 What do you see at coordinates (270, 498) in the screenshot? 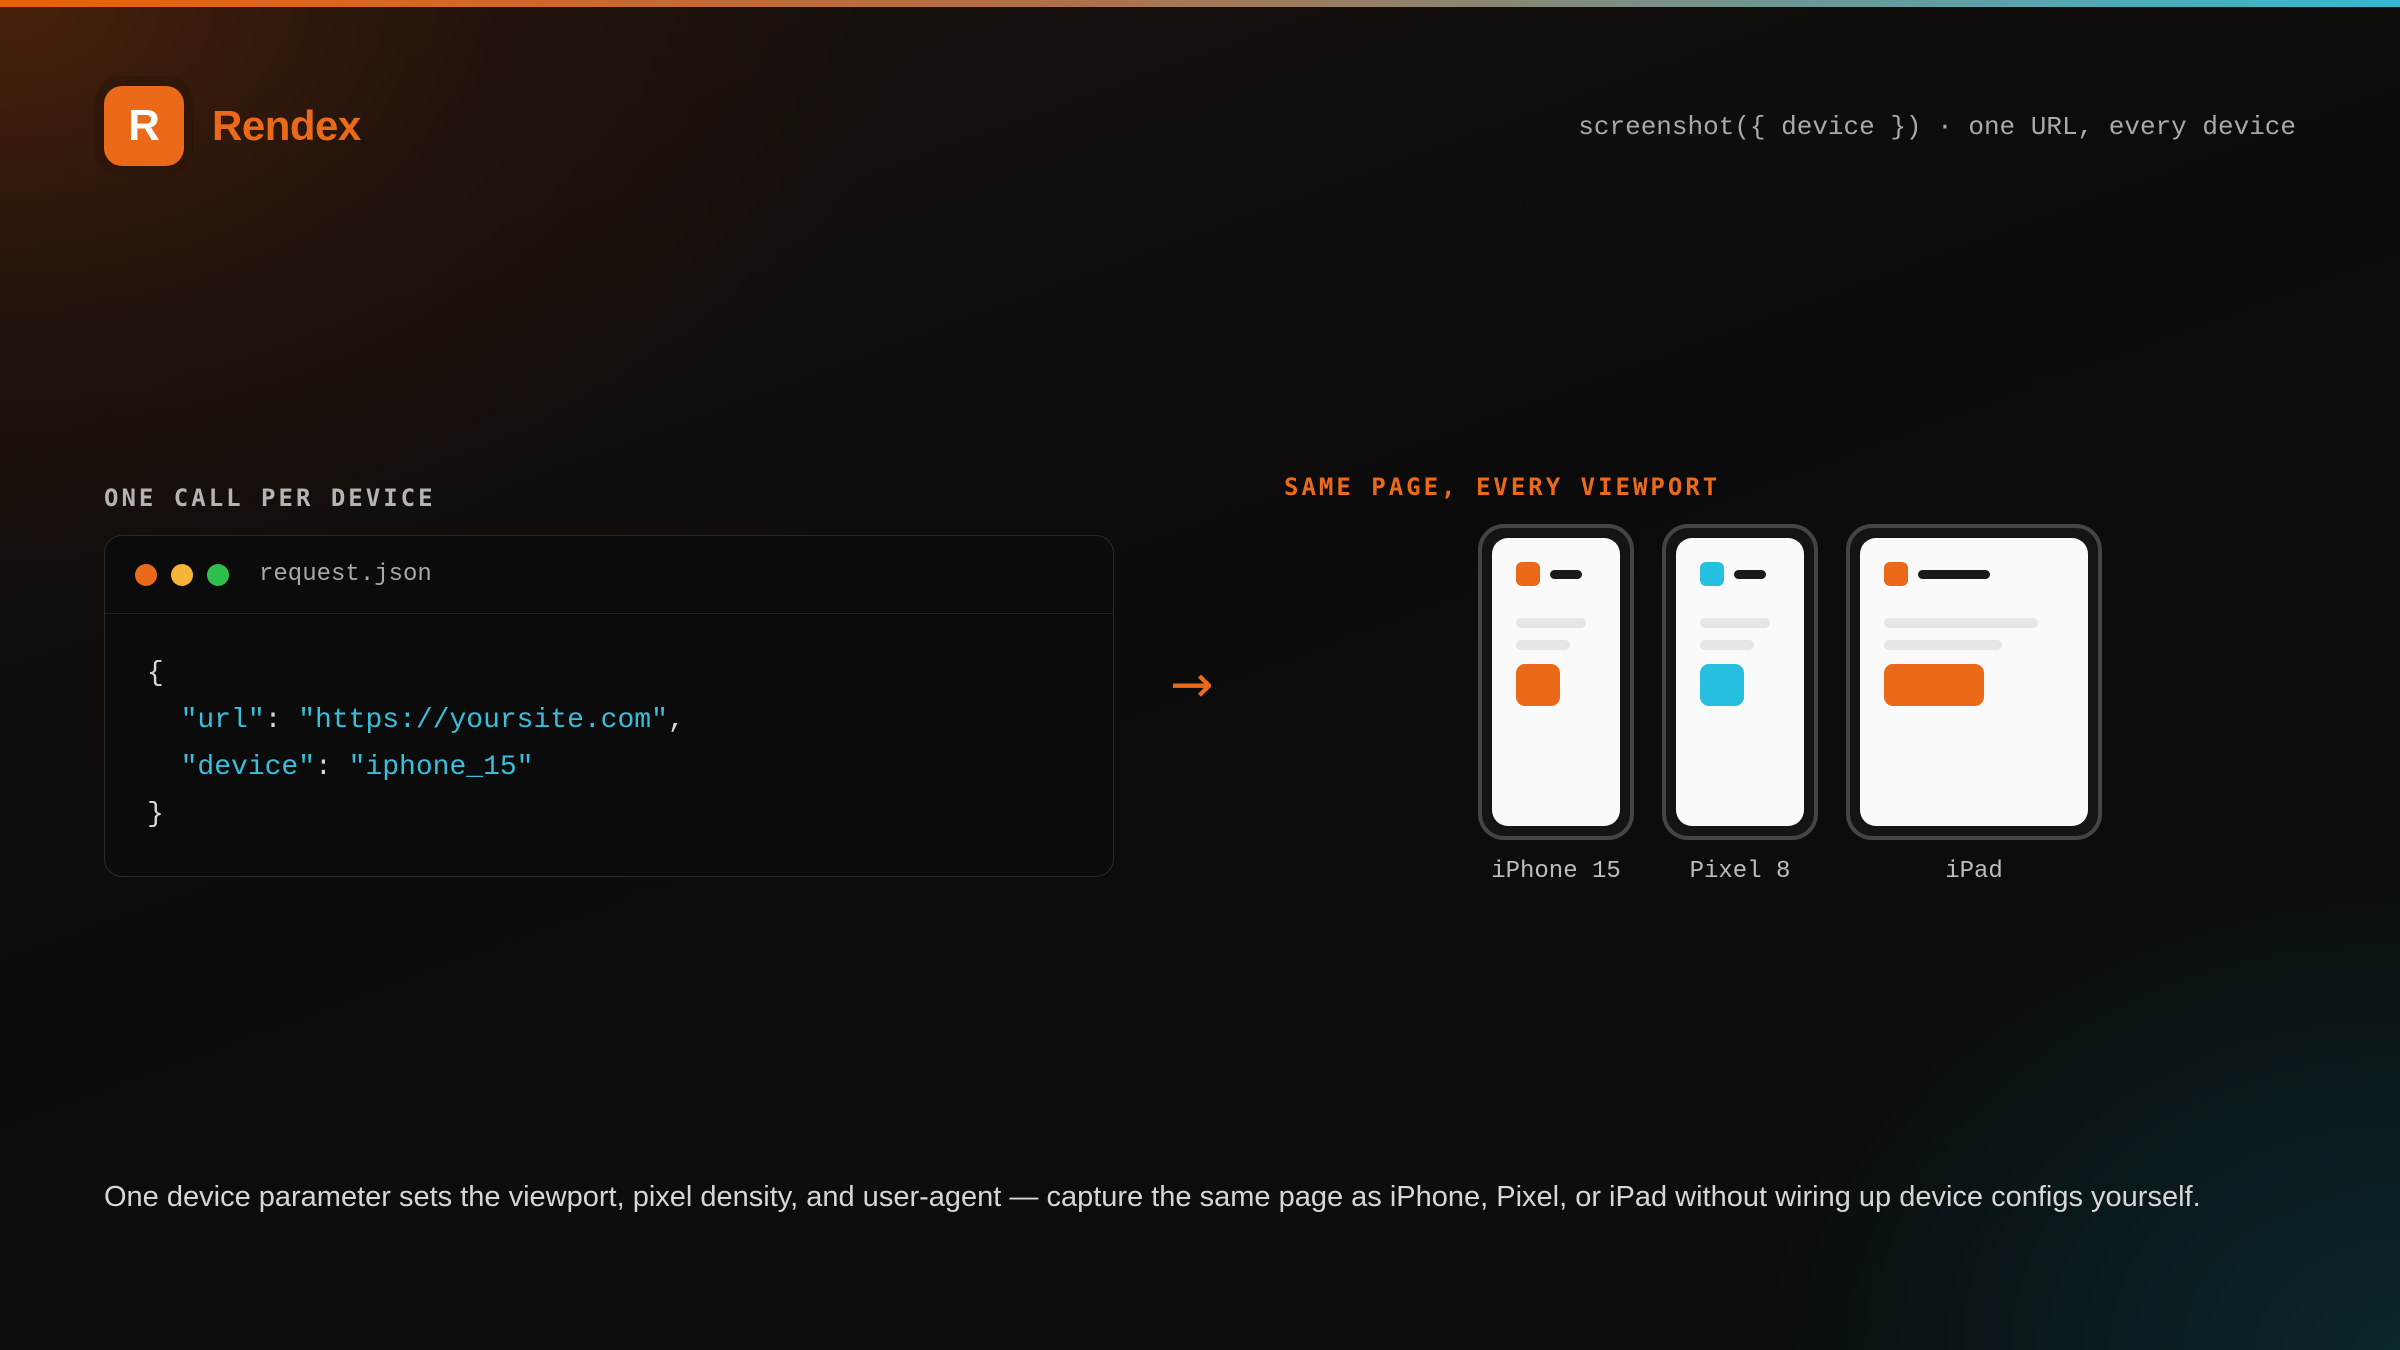
I see `section-label-left: ONE CALL PER DEVICE` at bounding box center [270, 498].